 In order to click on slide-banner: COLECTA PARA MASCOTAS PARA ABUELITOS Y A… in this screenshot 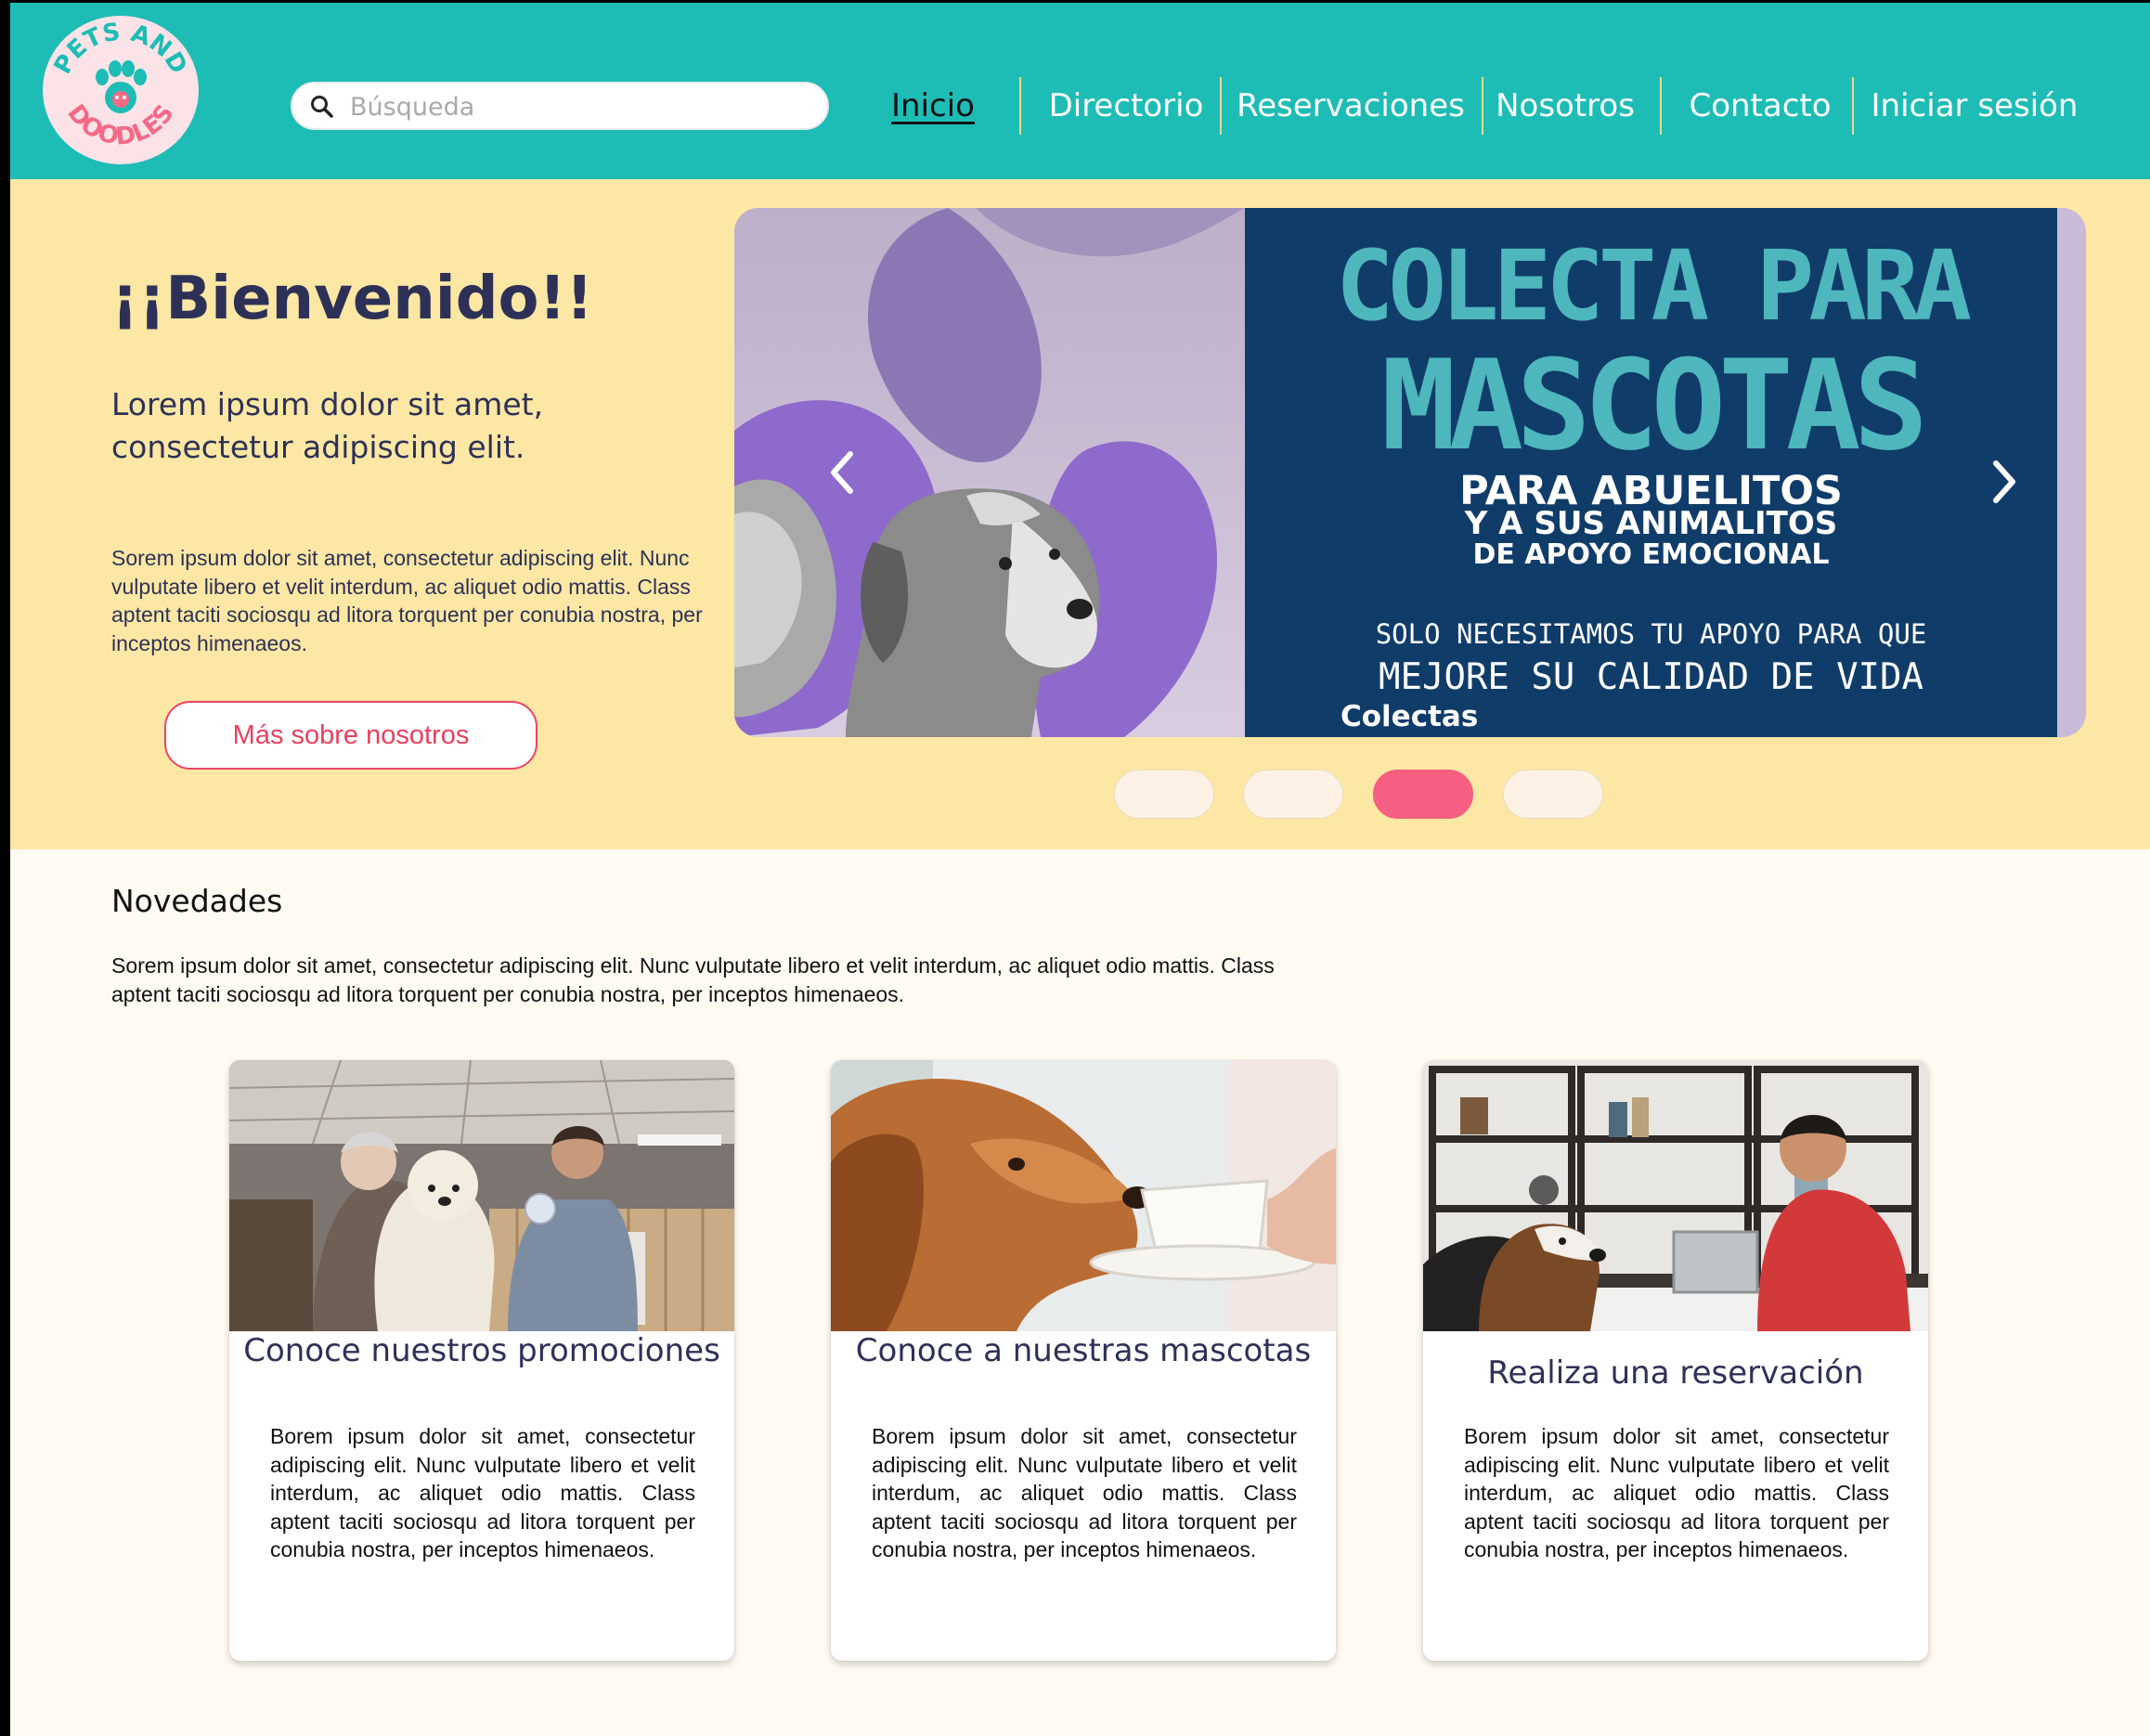, I will do `click(1651, 472)`.